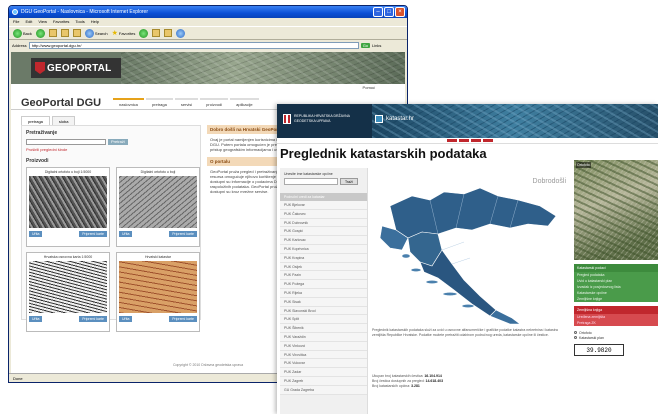 The image size is (658, 414). Describe the element at coordinates (89, 33) in the screenshot. I see `search-icon` at that location.